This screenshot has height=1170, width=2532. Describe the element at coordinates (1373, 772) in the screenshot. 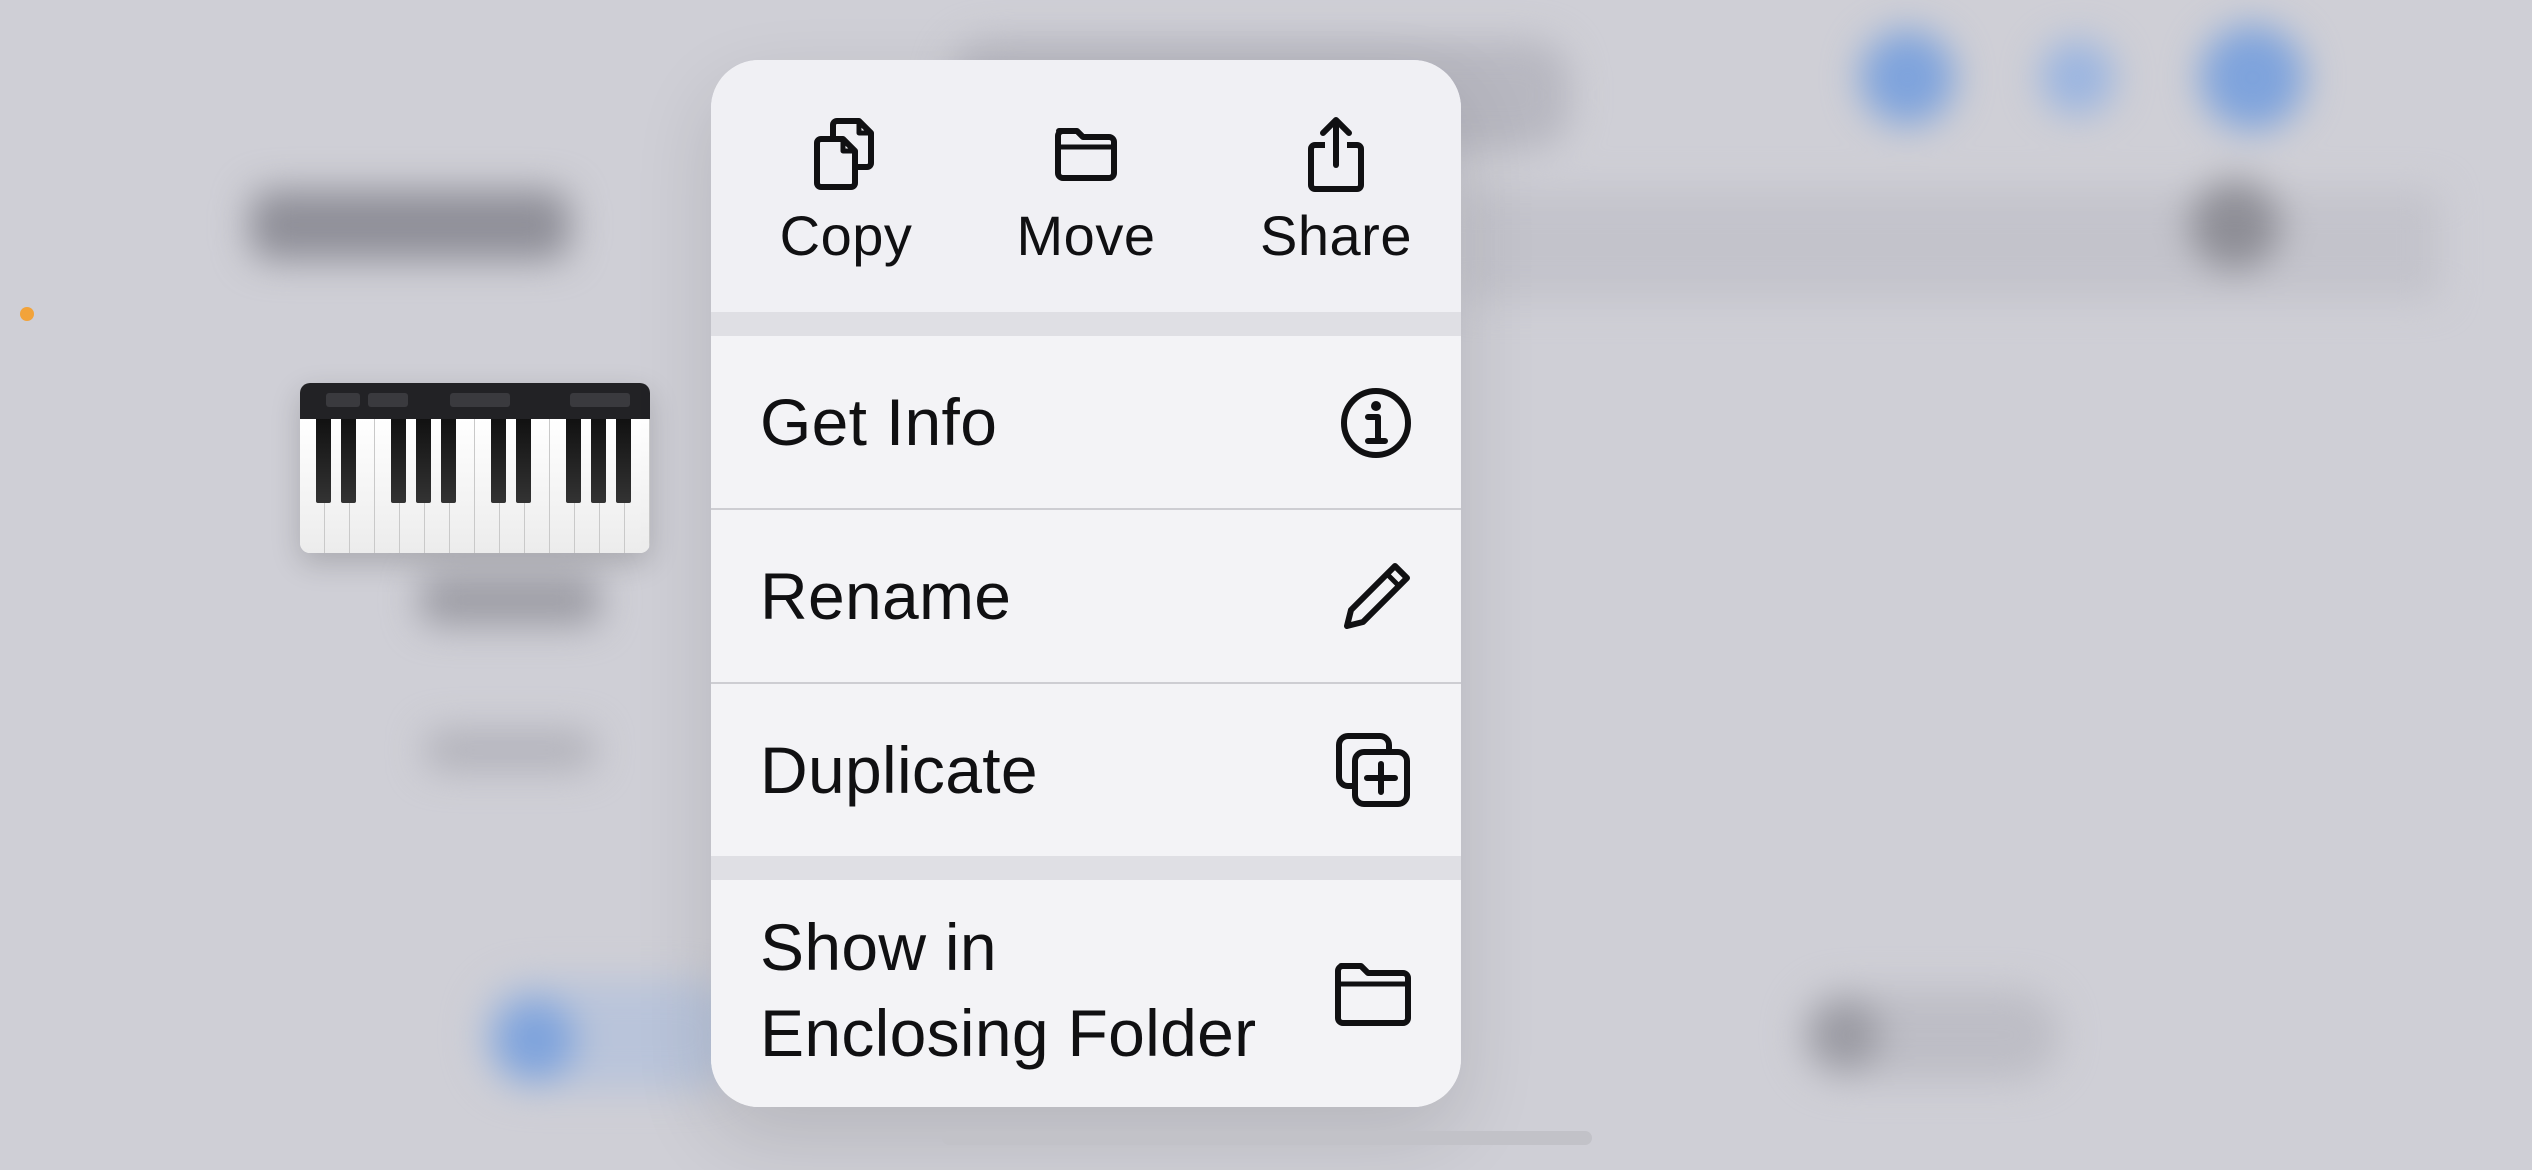

I see `duplicate-icon` at that location.